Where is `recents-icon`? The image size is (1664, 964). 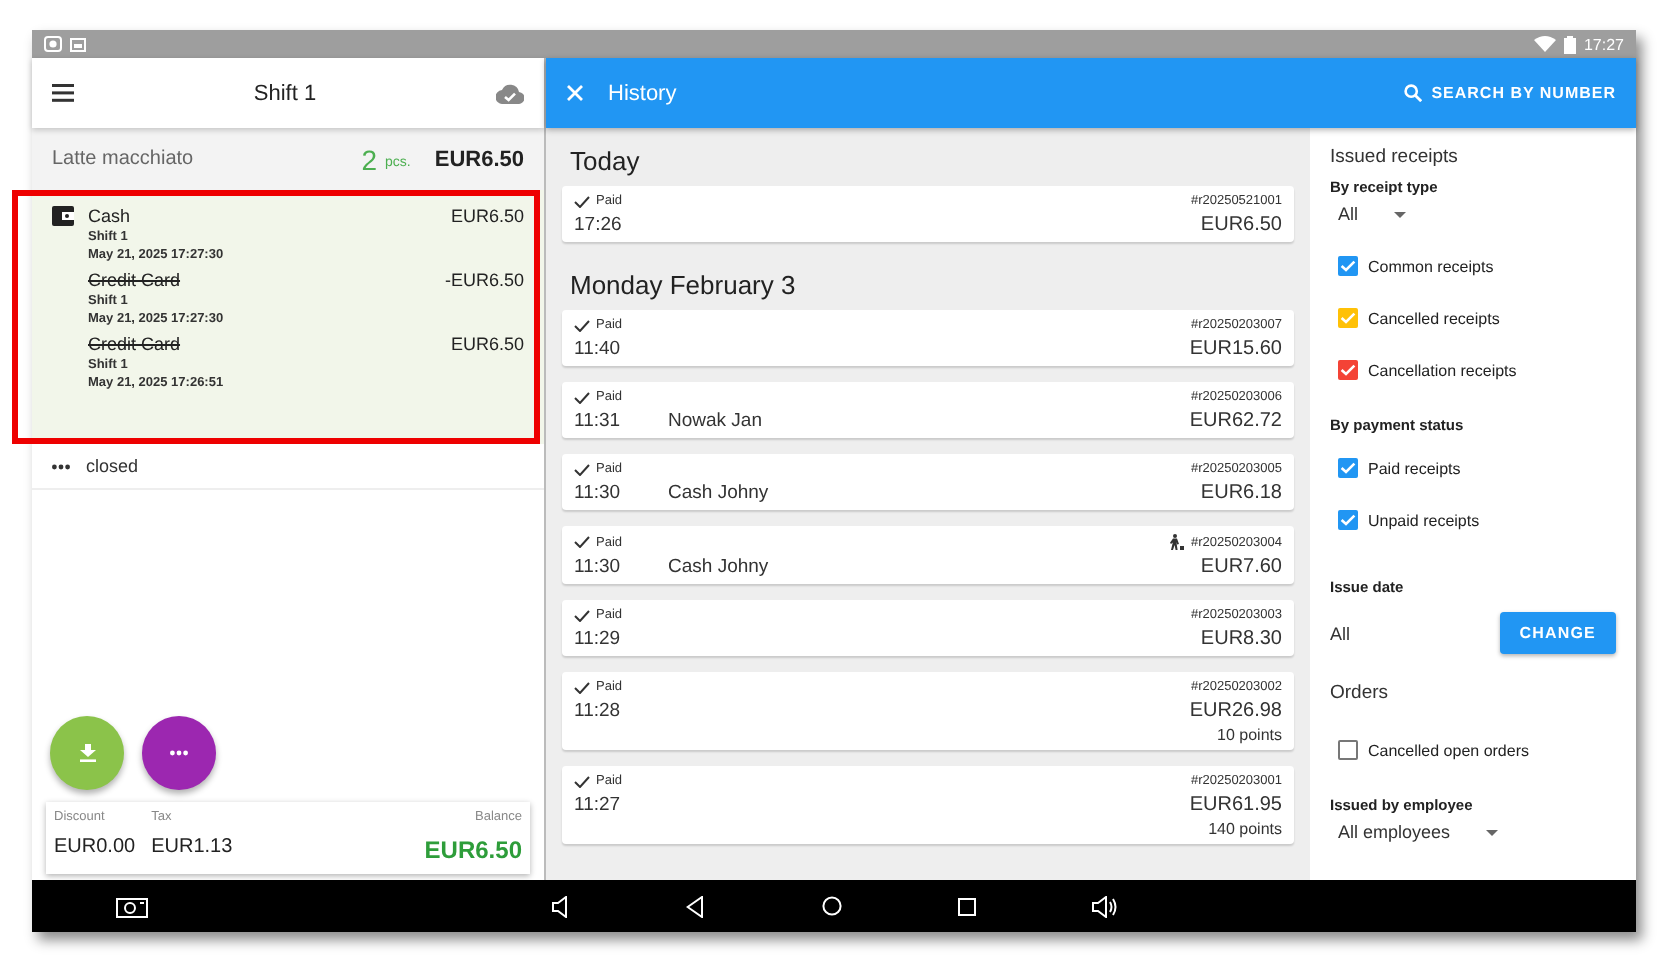
recents-icon is located at coordinates (967, 906).